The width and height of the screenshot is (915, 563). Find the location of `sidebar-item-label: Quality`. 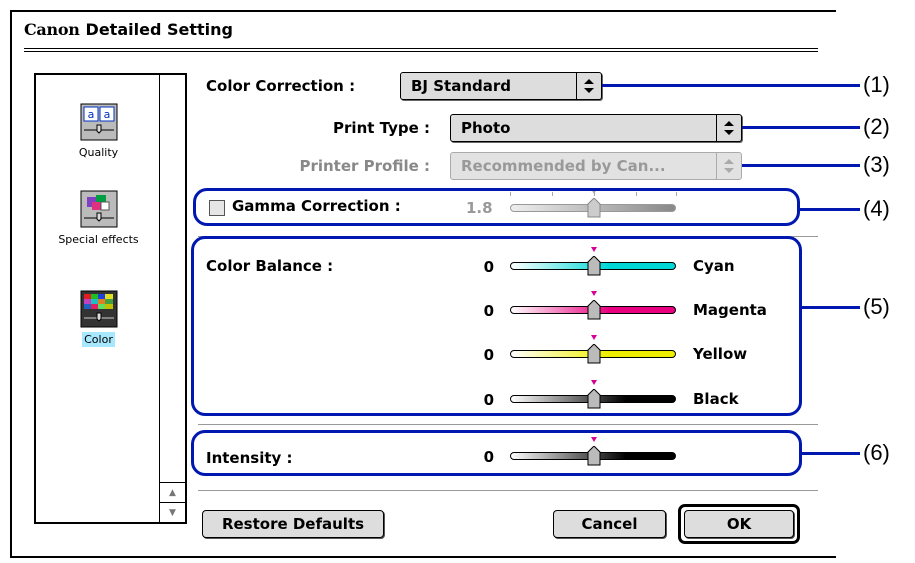

sidebar-item-label: Quality is located at coordinates (98, 152).